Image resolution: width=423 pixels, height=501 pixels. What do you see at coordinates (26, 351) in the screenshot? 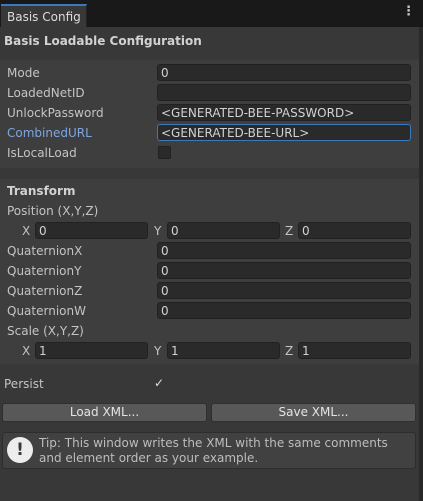
I see `scale-x-label: X` at bounding box center [26, 351].